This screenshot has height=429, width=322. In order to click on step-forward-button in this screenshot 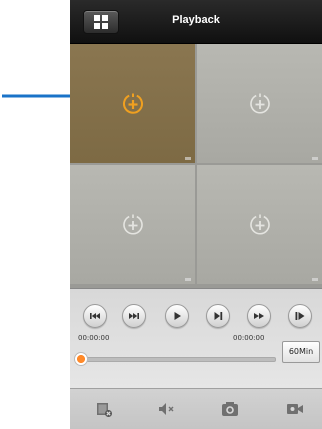, I will do `click(218, 316)`.